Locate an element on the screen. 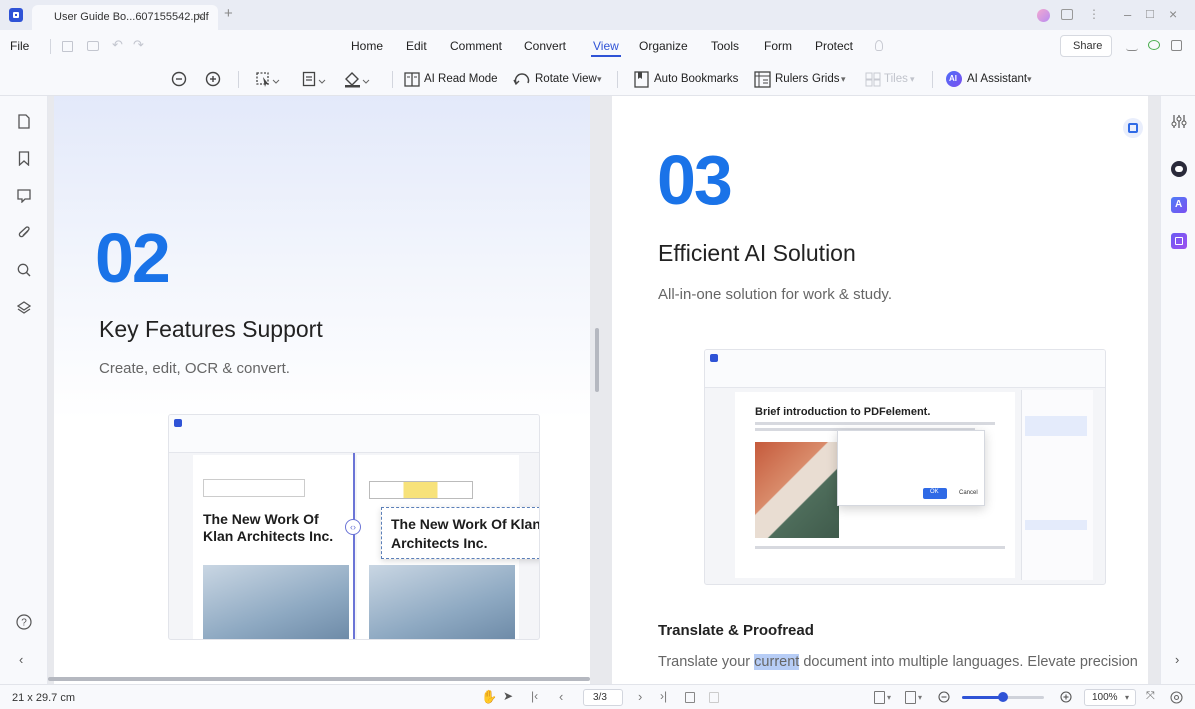 This screenshot has width=1195, height=709. collapse-sidebar-icon: ‹ is located at coordinates (21, 659).